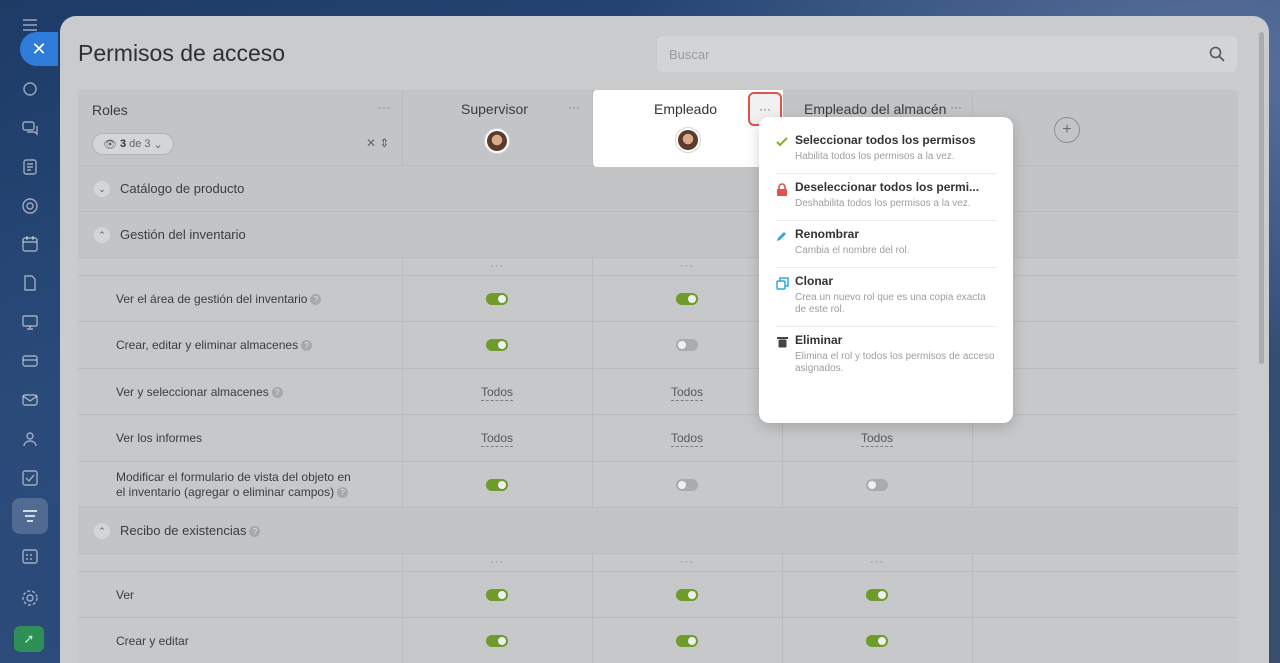 Image resolution: width=1280 pixels, height=663 pixels. Describe the element at coordinates (140, 144) in the screenshot. I see `filter-total: de 3` at that location.